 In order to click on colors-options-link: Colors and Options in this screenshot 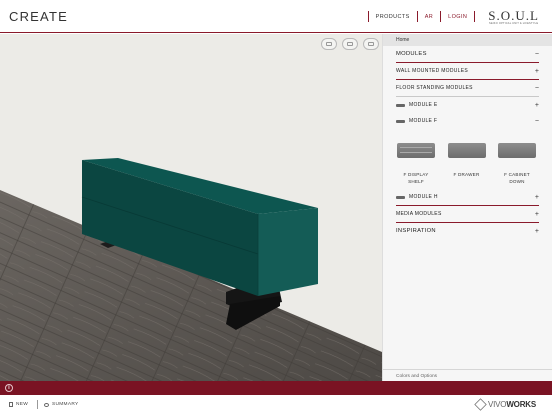, I will do `click(467, 375)`.